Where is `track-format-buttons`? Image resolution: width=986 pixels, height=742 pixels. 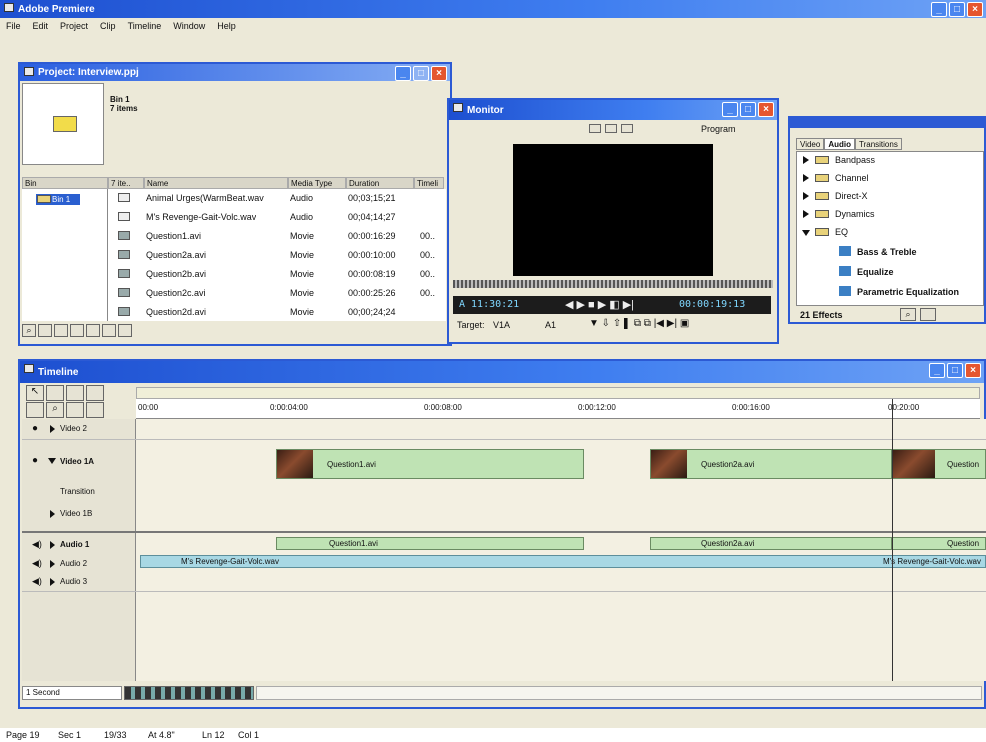 track-format-buttons is located at coordinates (189, 693).